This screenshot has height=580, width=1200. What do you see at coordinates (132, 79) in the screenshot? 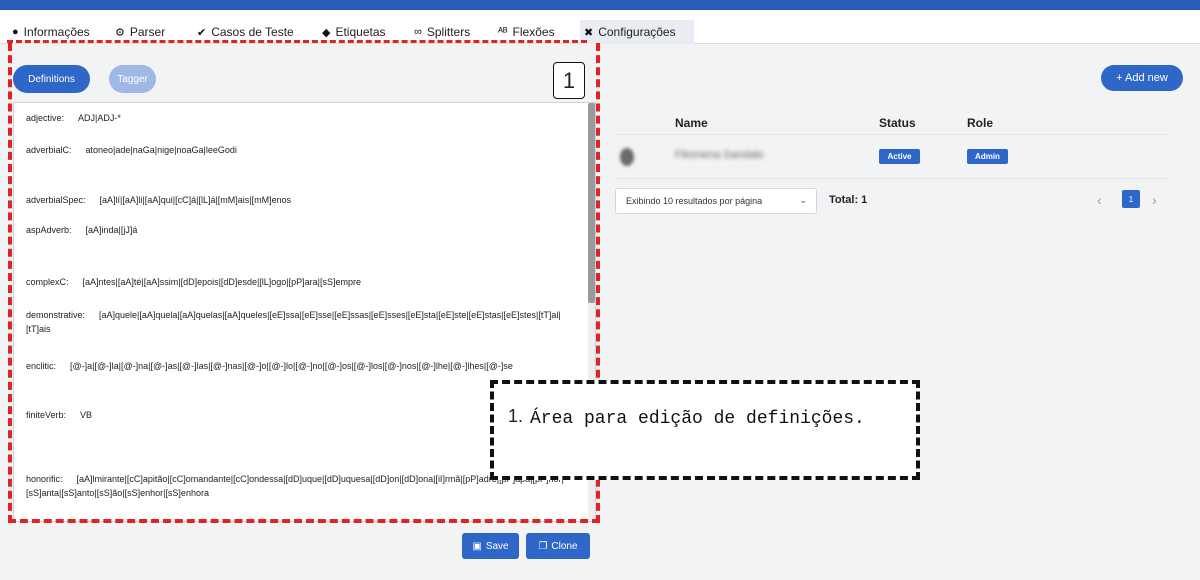
I see `tagger-mode-button: Tagger` at bounding box center [132, 79].